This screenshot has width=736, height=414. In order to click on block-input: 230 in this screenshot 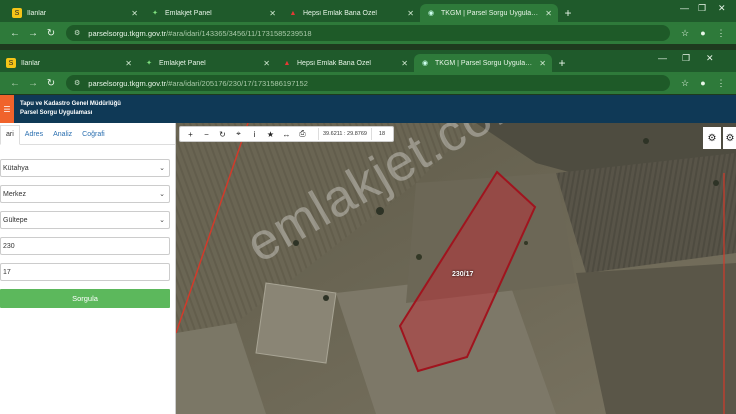, I will do `click(85, 246)`.